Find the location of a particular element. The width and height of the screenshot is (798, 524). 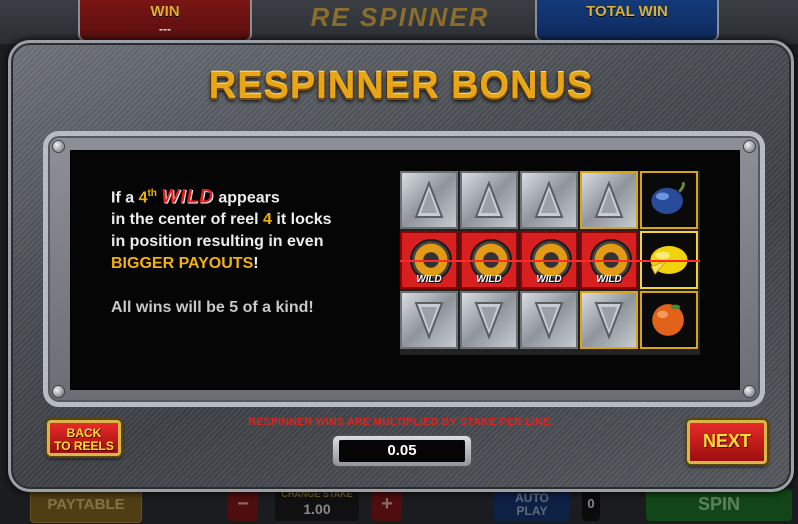

plum-icon is located at coordinates (668, 197).